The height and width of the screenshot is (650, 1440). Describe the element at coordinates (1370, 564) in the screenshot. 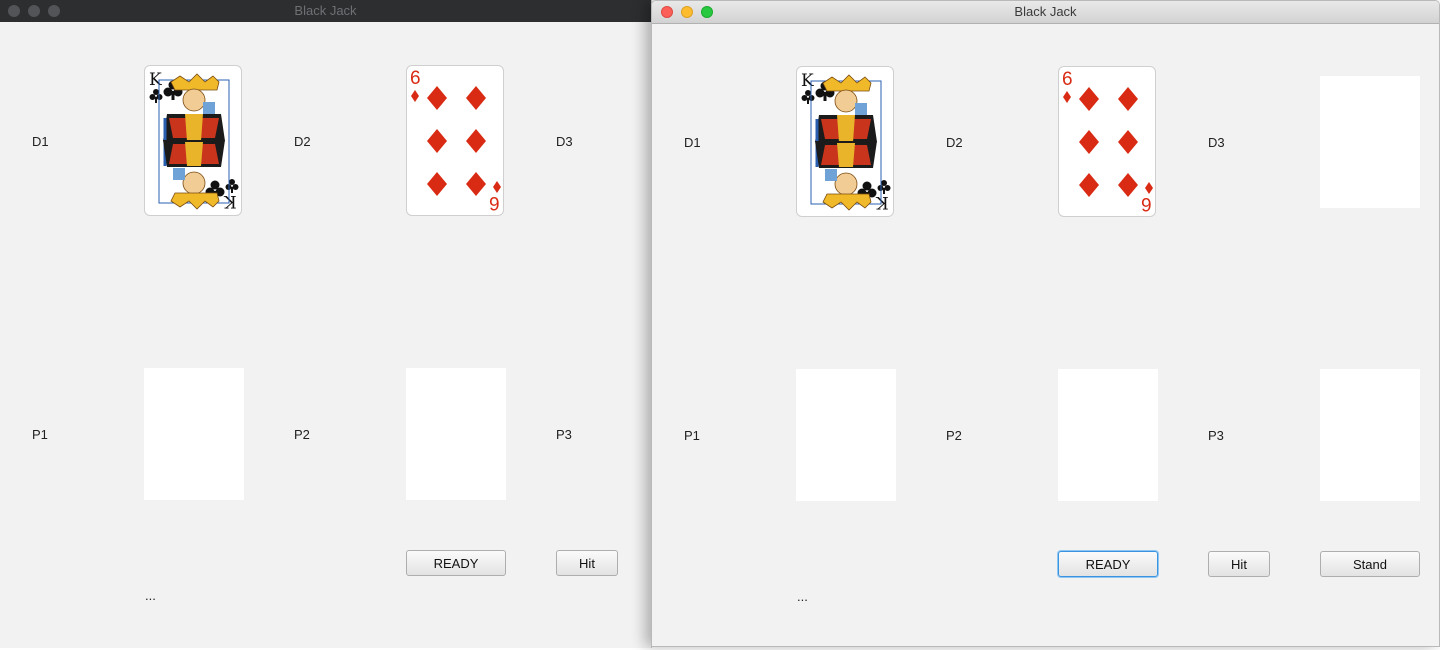

I see `stand-button: Stand` at that location.